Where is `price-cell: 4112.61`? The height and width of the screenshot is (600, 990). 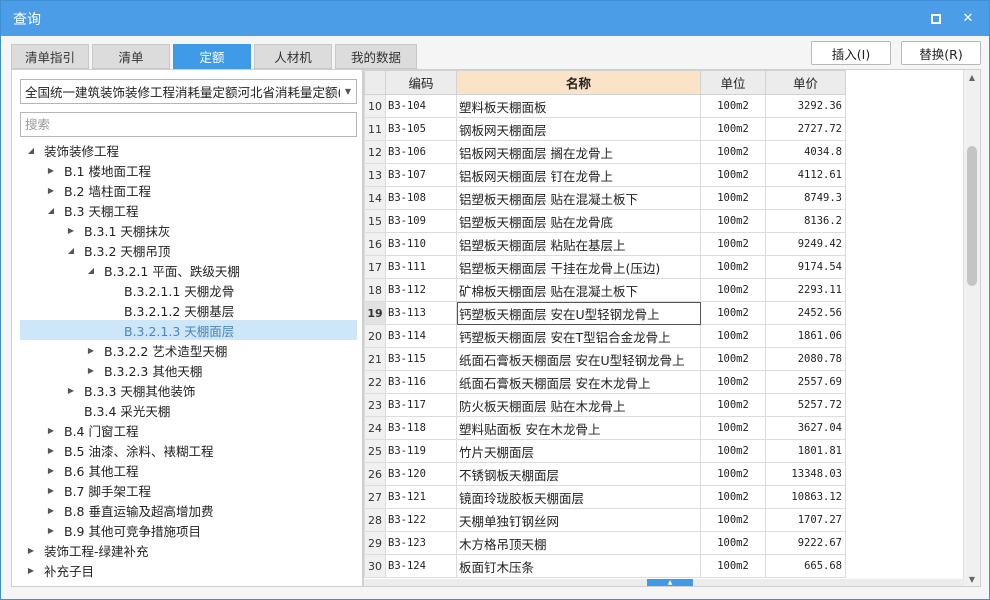 price-cell: 4112.61 is located at coordinates (805, 175).